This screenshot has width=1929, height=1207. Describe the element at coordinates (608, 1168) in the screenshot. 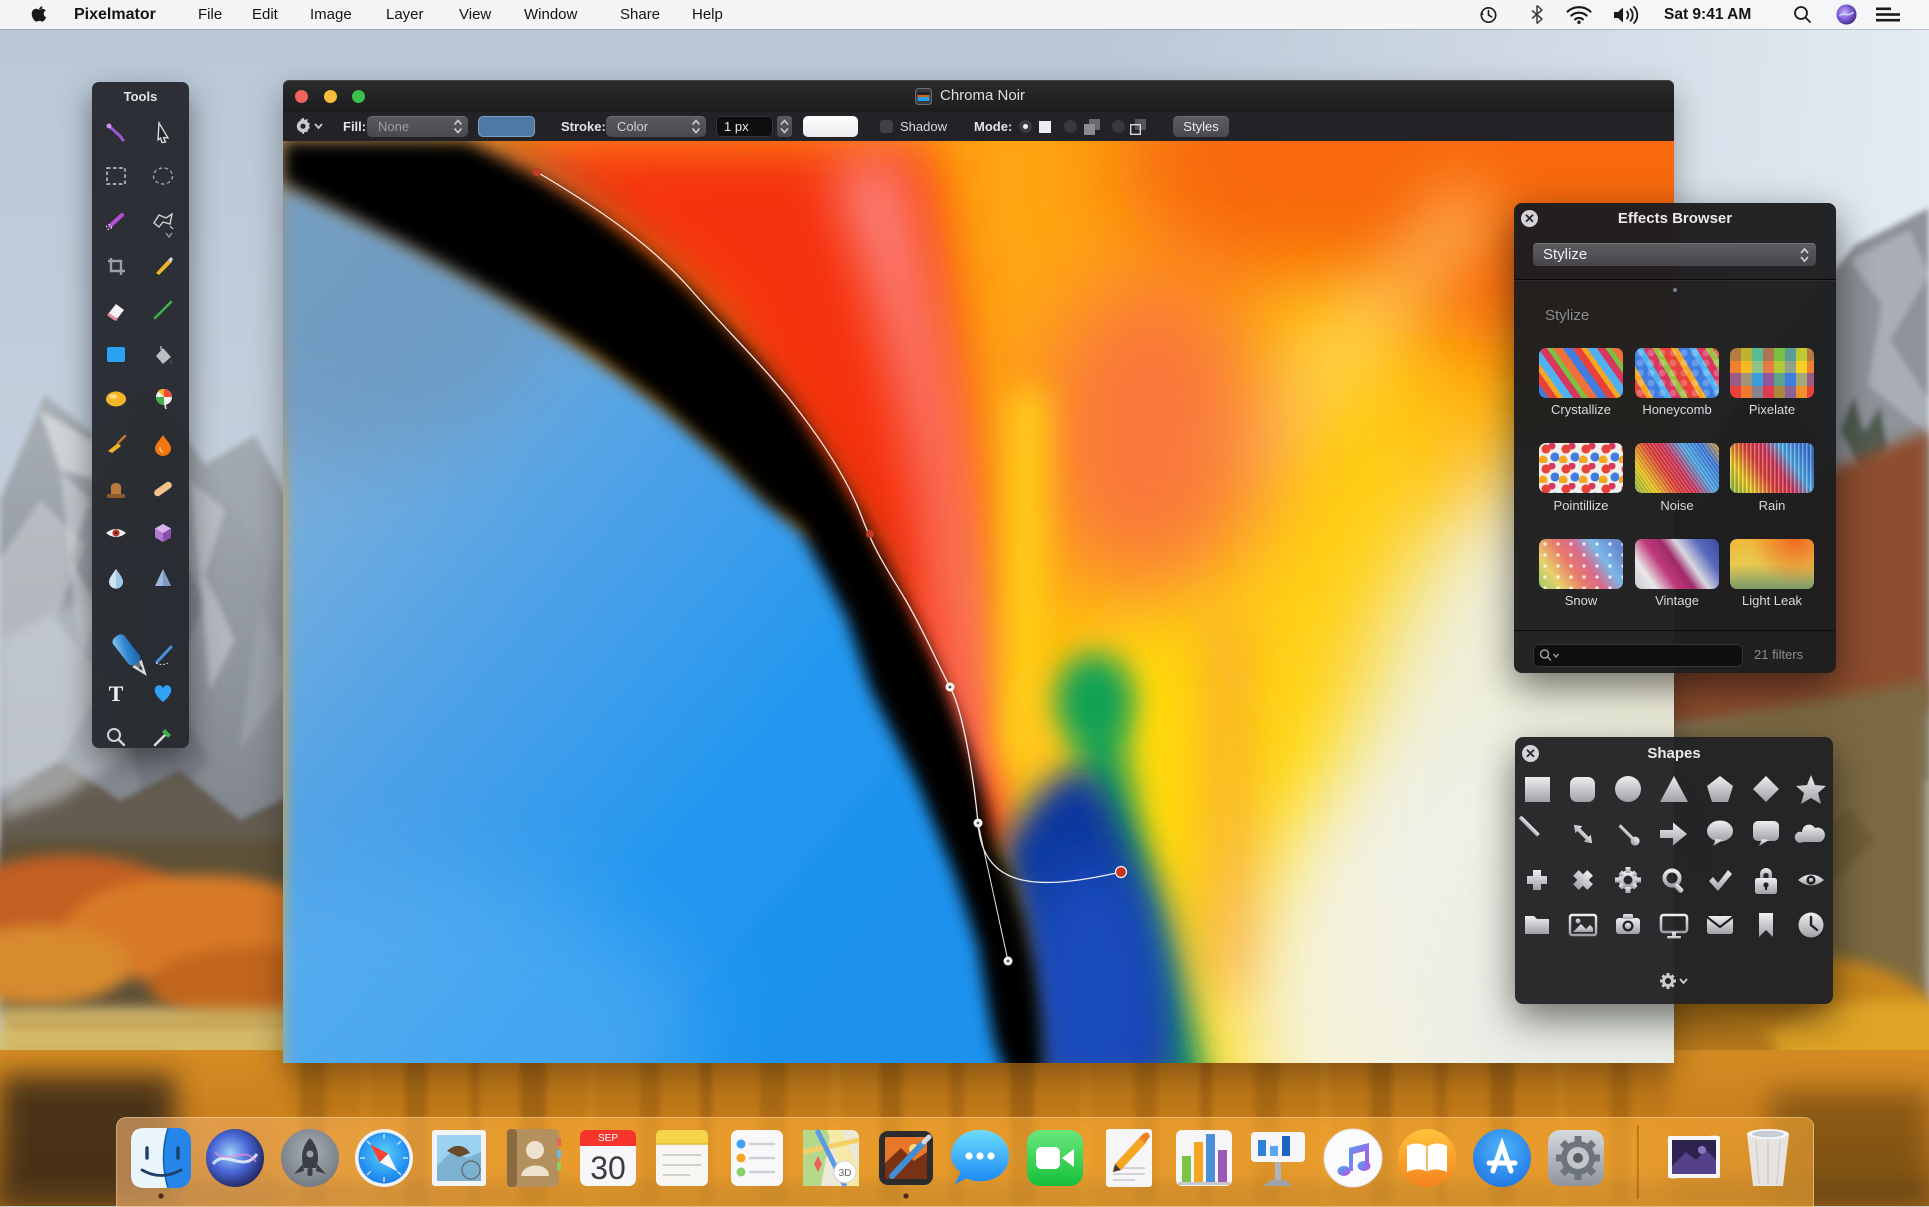

I see `svg-text: 30` at that location.